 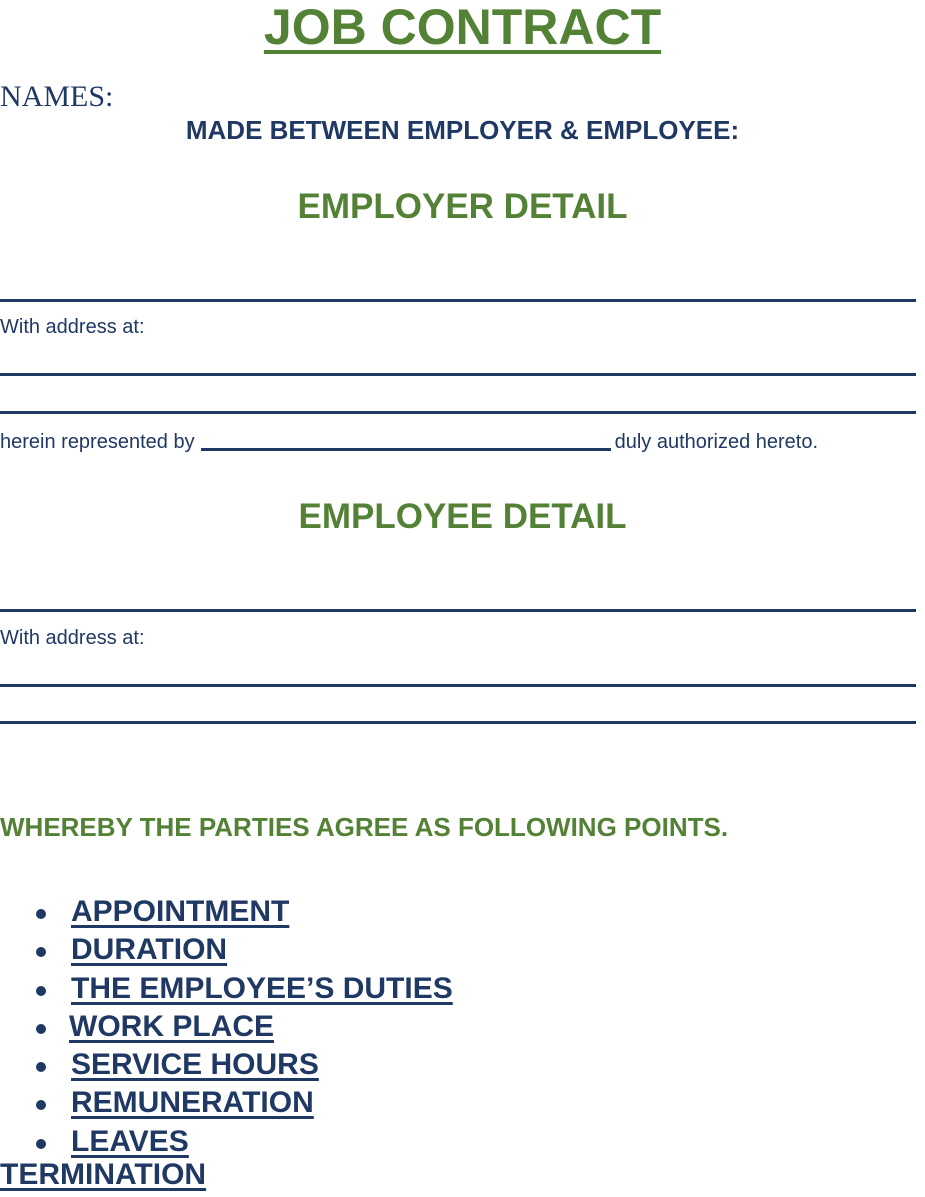 I want to click on list-item: LEAVES, so click(x=226, y=1142).